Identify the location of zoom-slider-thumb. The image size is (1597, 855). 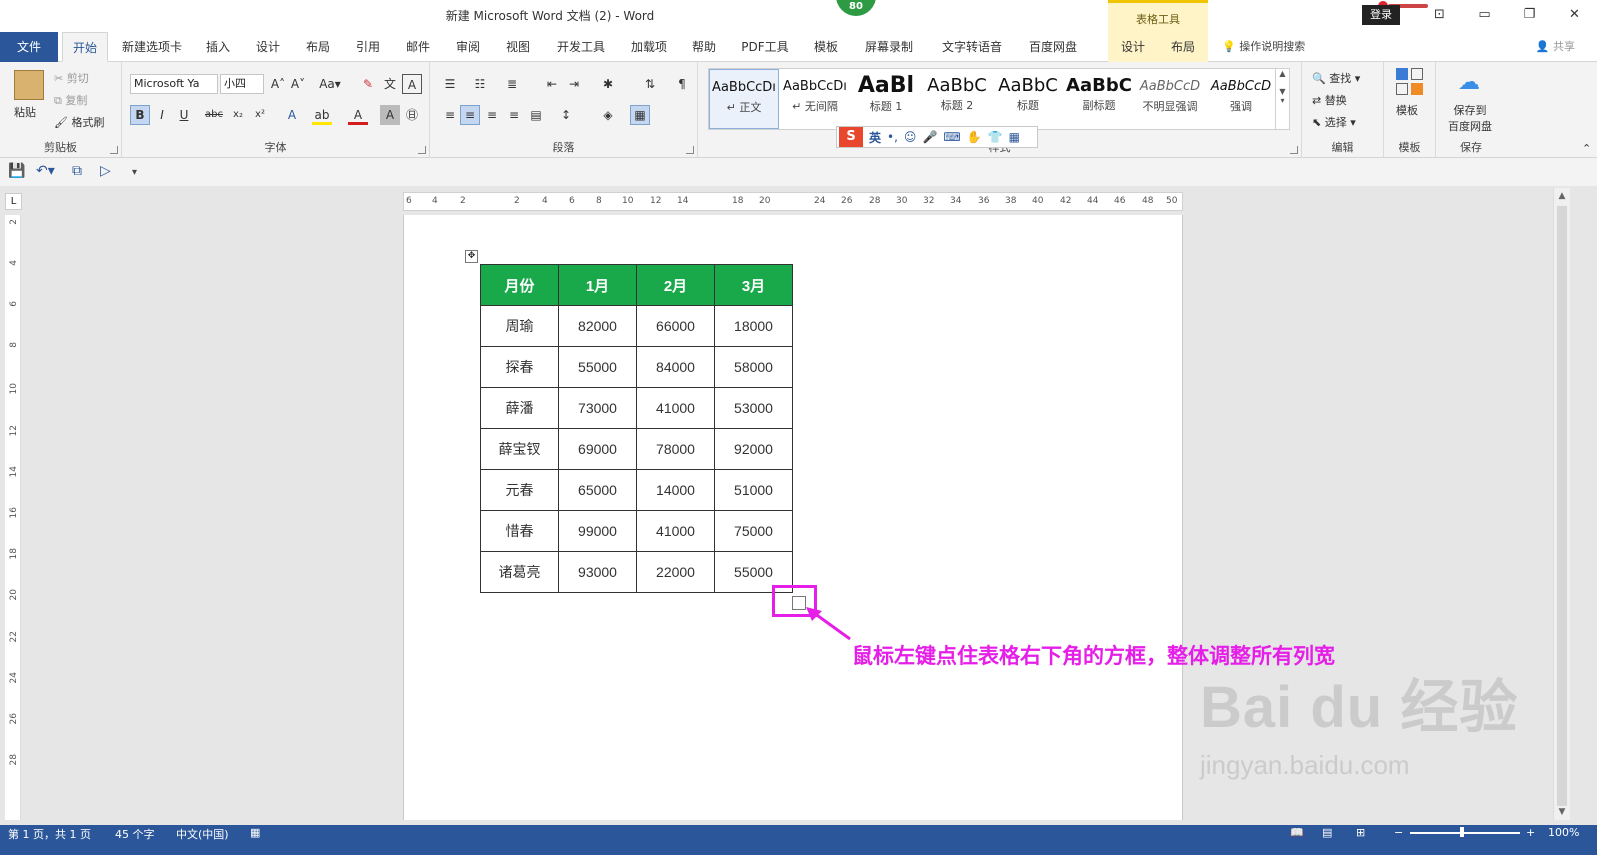
(1462, 832).